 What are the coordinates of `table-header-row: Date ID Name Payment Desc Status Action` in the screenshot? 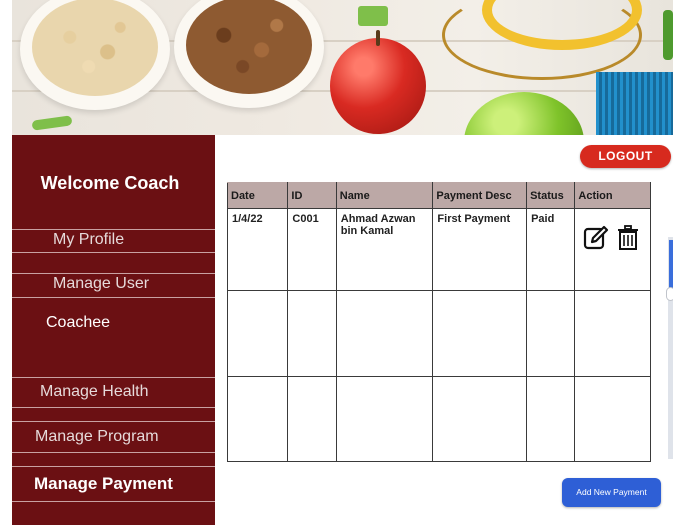 It's located at (438, 195).